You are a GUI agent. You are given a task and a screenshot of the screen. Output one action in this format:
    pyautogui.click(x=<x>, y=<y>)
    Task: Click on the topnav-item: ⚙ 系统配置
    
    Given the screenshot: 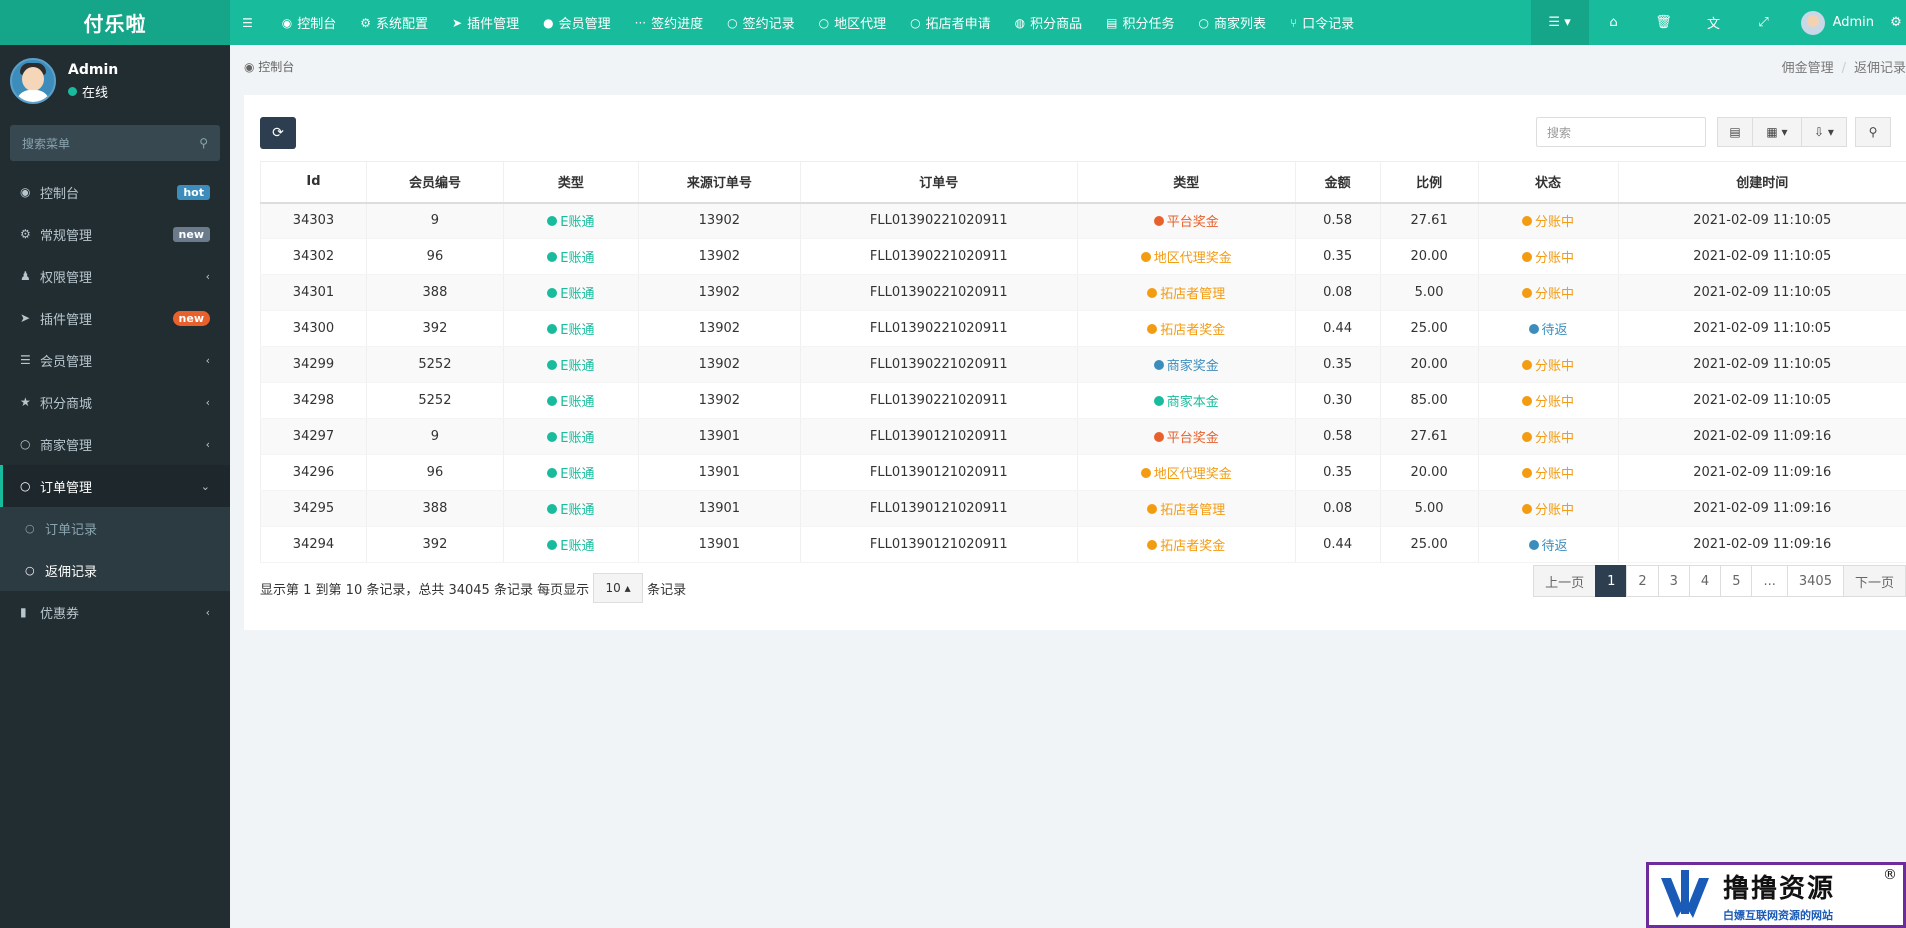 What is the action you would take?
    pyautogui.click(x=394, y=22)
    